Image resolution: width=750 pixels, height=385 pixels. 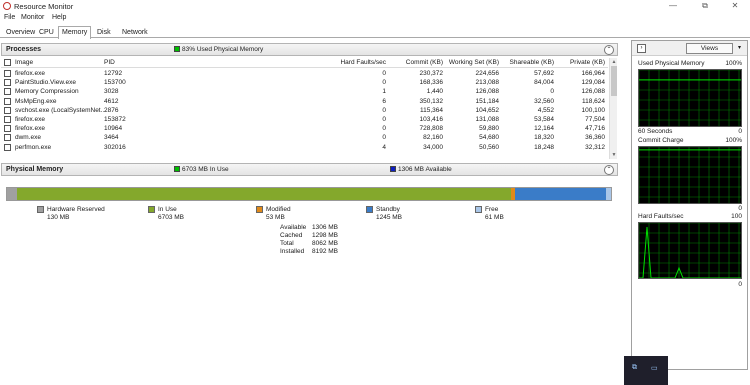 What do you see at coordinates (75, 32) in the screenshot?
I see `tab-memory: Memory` at bounding box center [75, 32].